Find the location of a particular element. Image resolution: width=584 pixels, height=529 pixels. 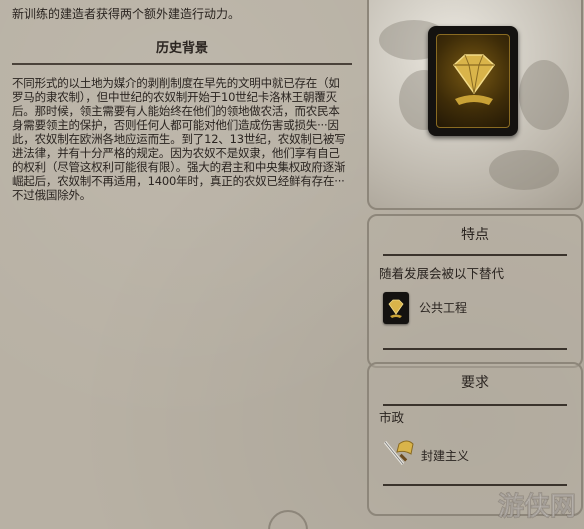

effect-description: 新训练的建造者获得两个额外建造行动力。 is located at coordinates (126, 14).